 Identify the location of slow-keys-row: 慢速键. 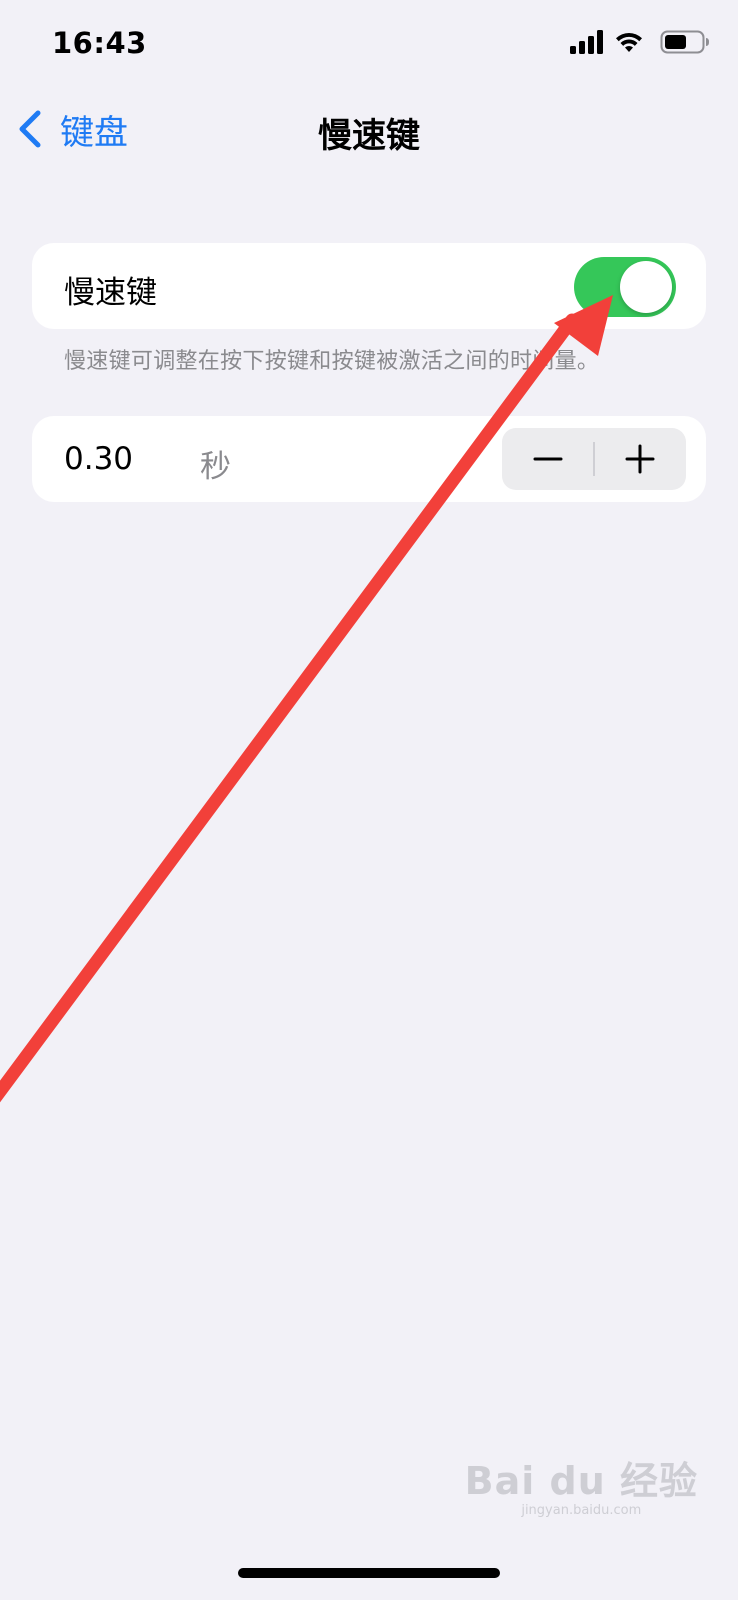
(369, 286).